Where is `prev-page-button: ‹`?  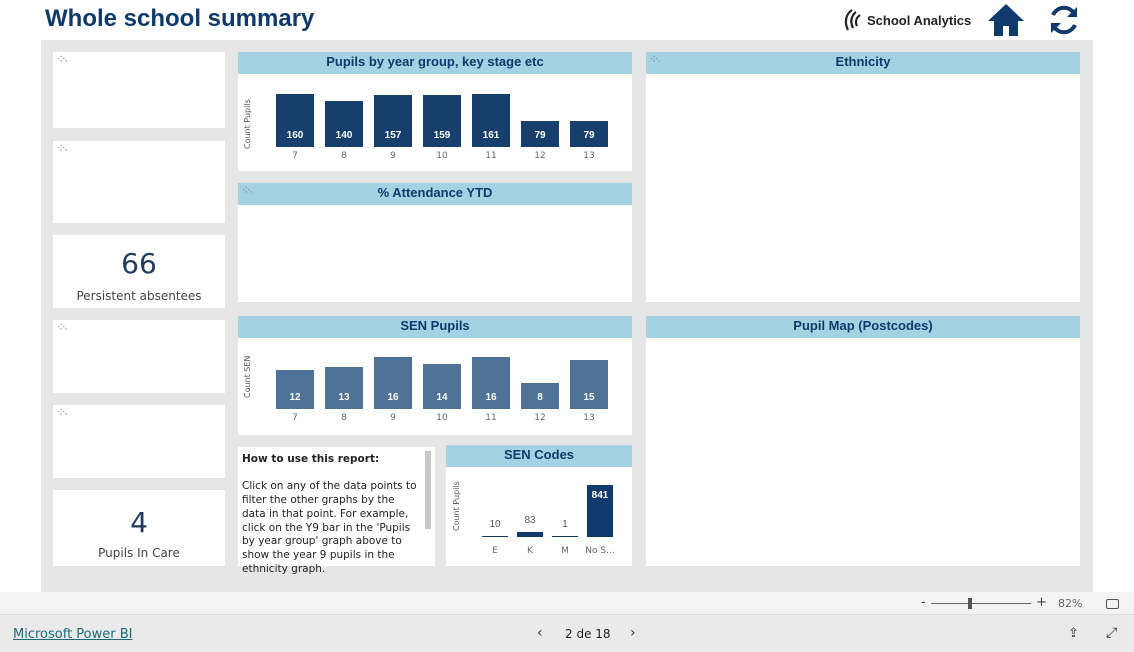
prev-page-button: ‹ is located at coordinates (540, 633).